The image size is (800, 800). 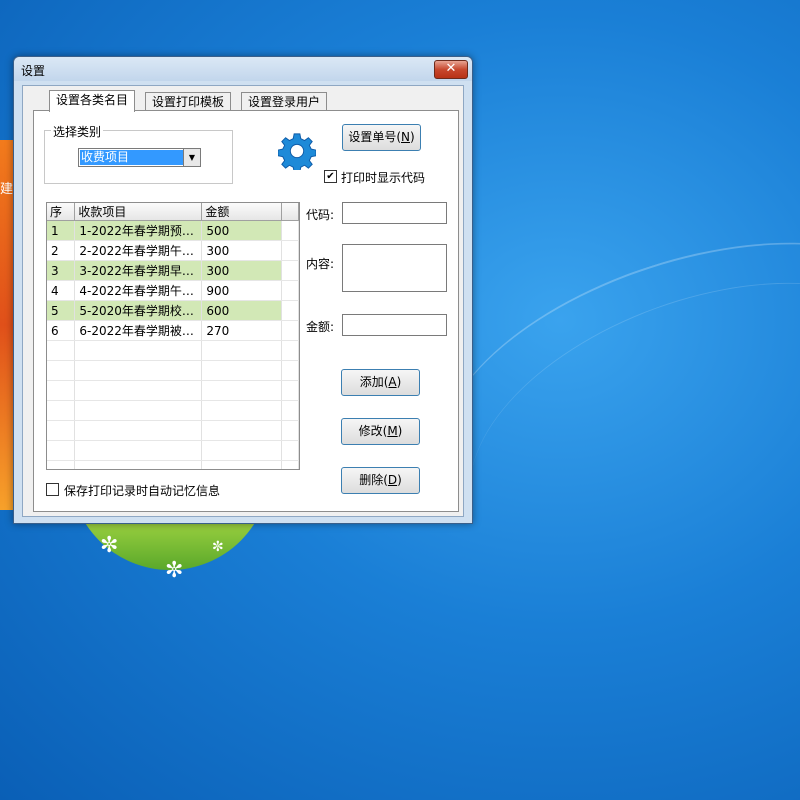 I want to click on category-select: 收费项目 ▼, so click(x=139, y=157).